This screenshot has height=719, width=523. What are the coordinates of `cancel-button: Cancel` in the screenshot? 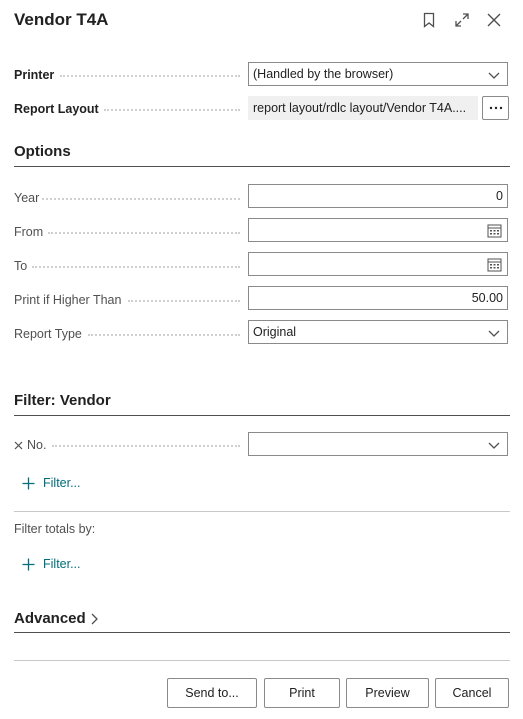 It's located at (472, 693).